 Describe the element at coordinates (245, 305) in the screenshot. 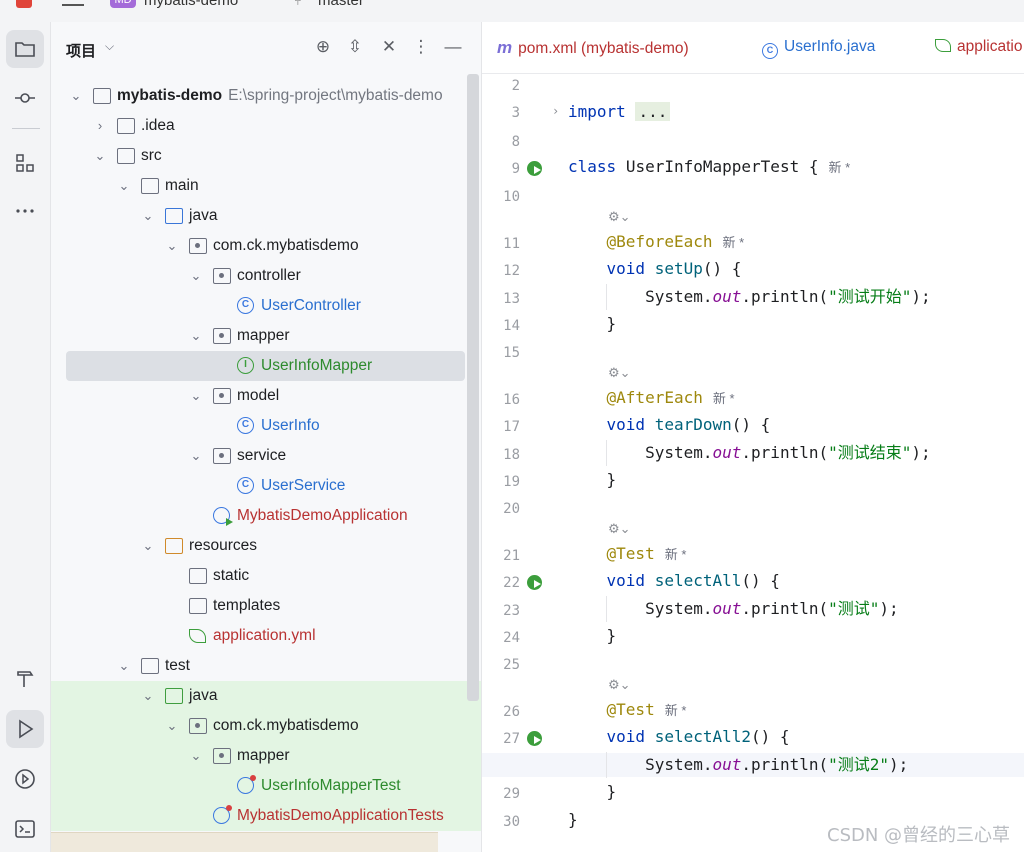

I see `class-icon: C` at that location.